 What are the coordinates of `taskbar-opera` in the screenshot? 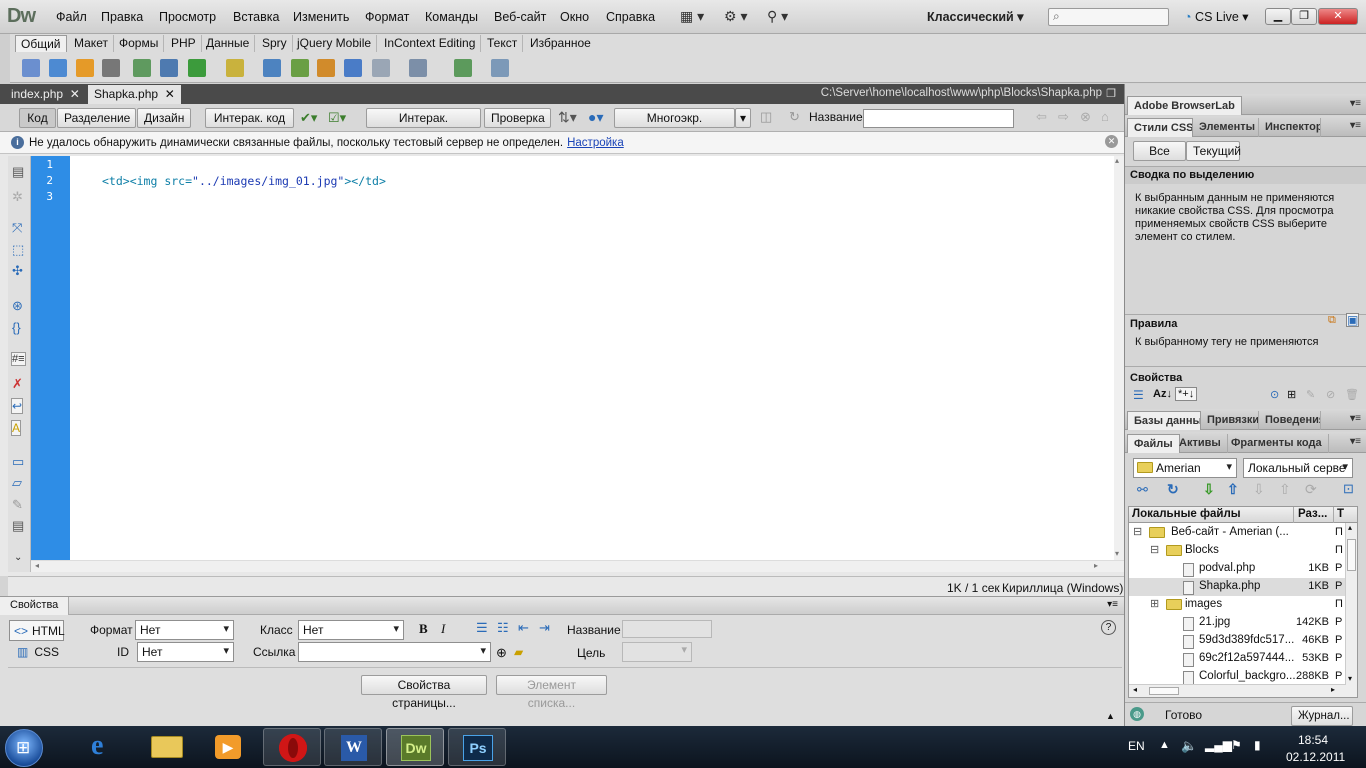 It's located at (292, 747).